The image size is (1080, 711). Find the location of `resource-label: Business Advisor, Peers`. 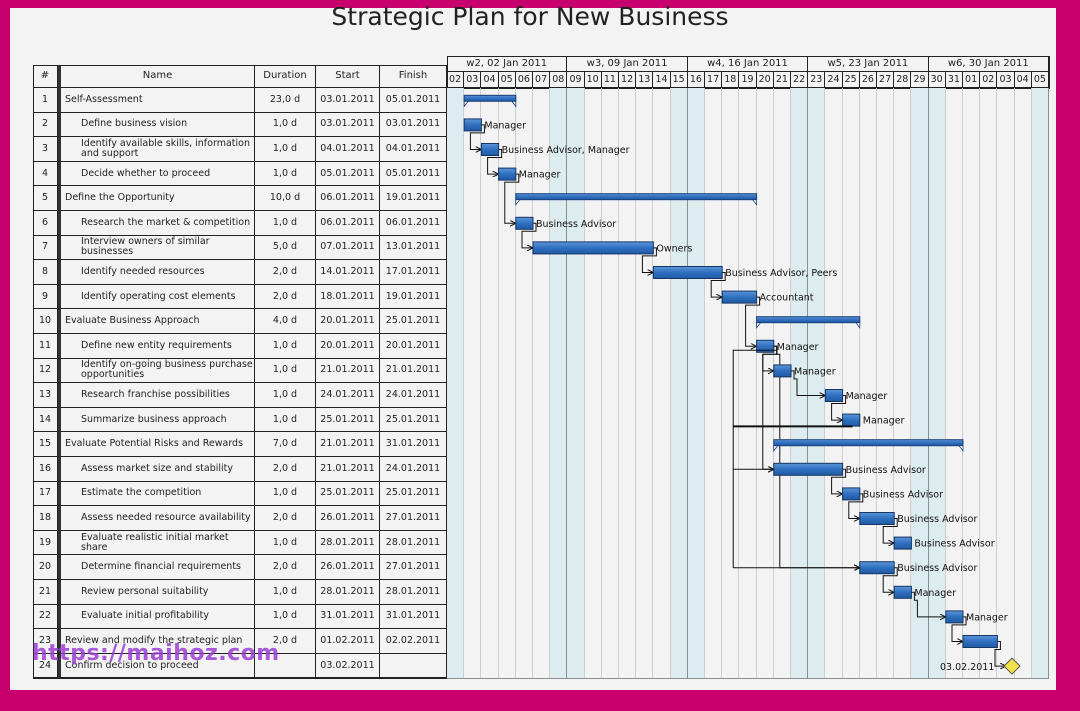

resource-label: Business Advisor, Peers is located at coordinates (781, 273).